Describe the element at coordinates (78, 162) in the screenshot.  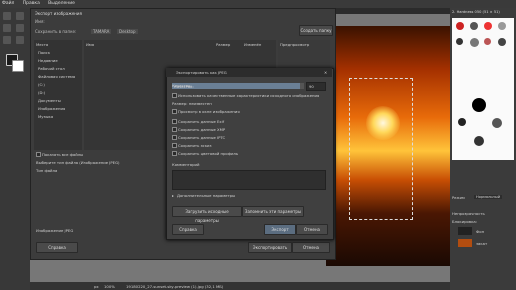
I see `select-file-type: Выберите тип файла (Изображение JPEG)` at that location.